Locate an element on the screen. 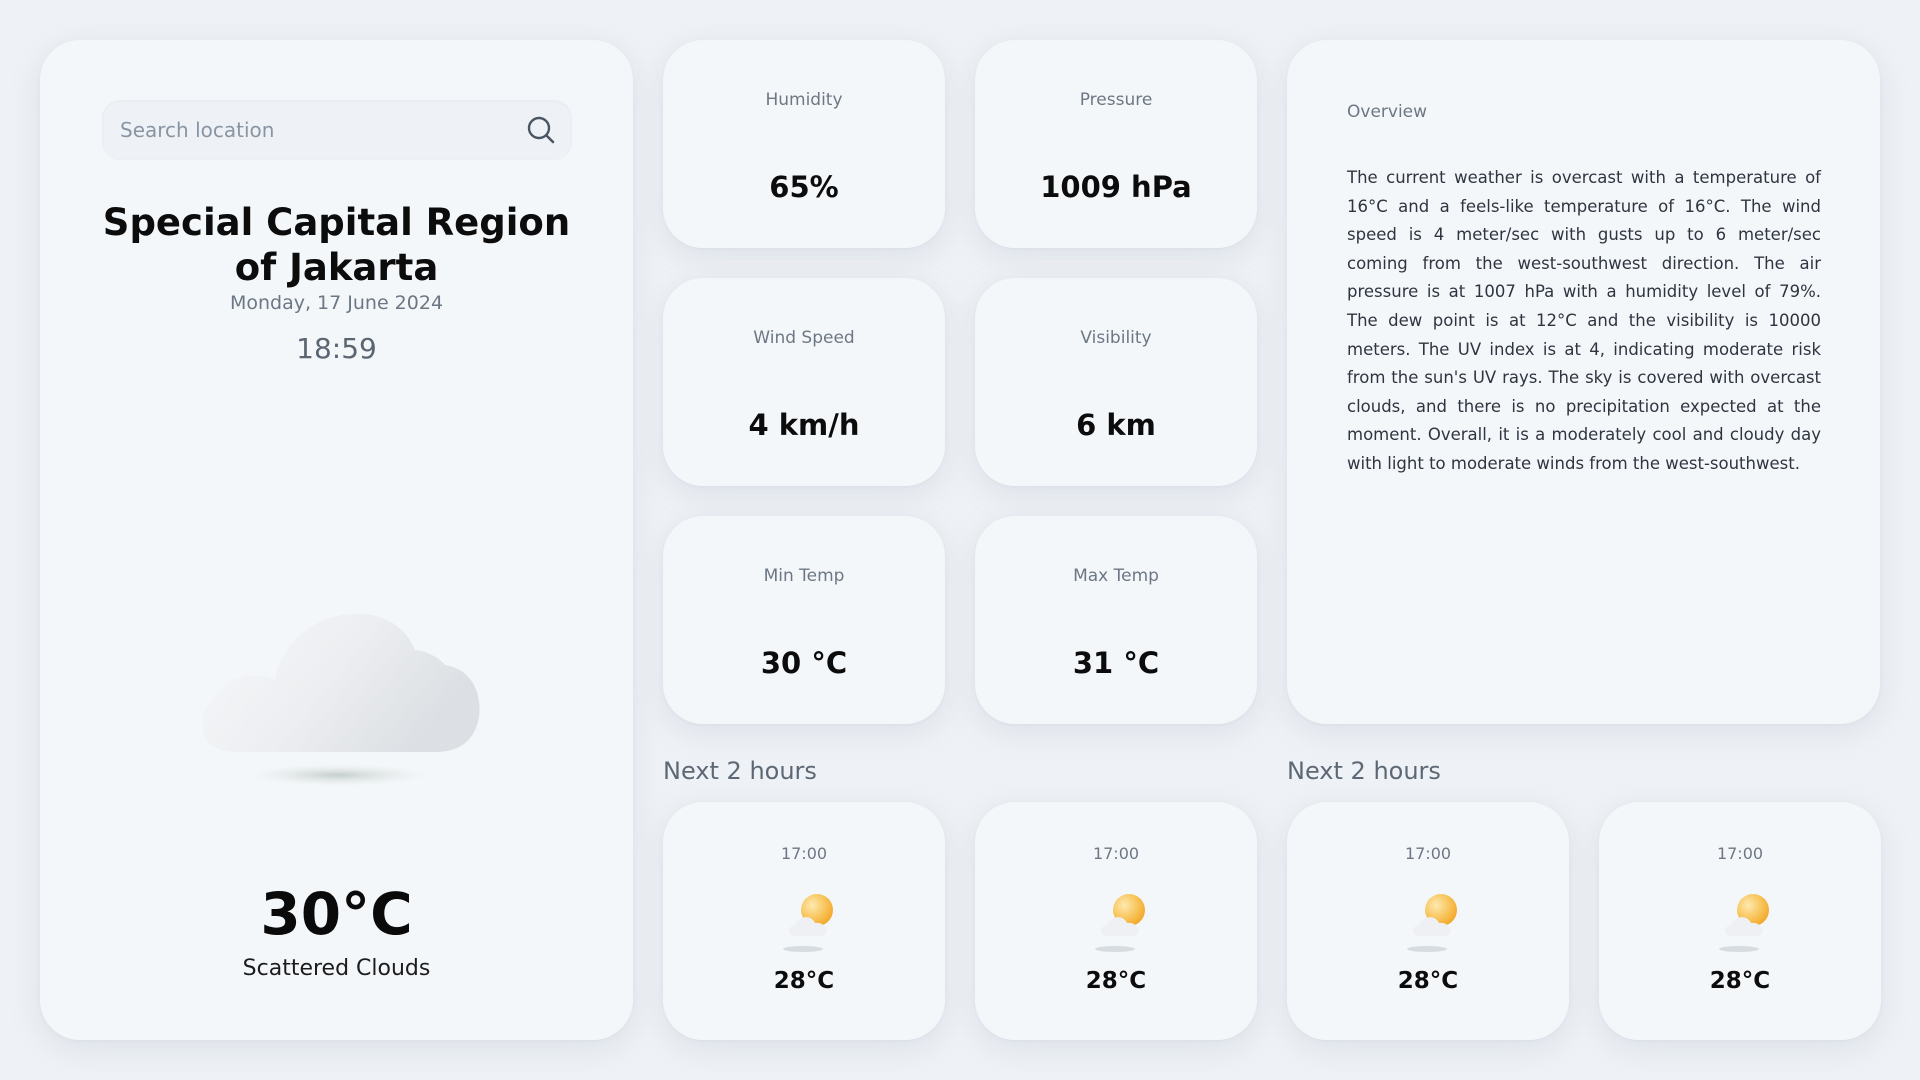 Image resolution: width=1920 pixels, height=1080 pixels. overview-title: Overview is located at coordinates (1387, 112).